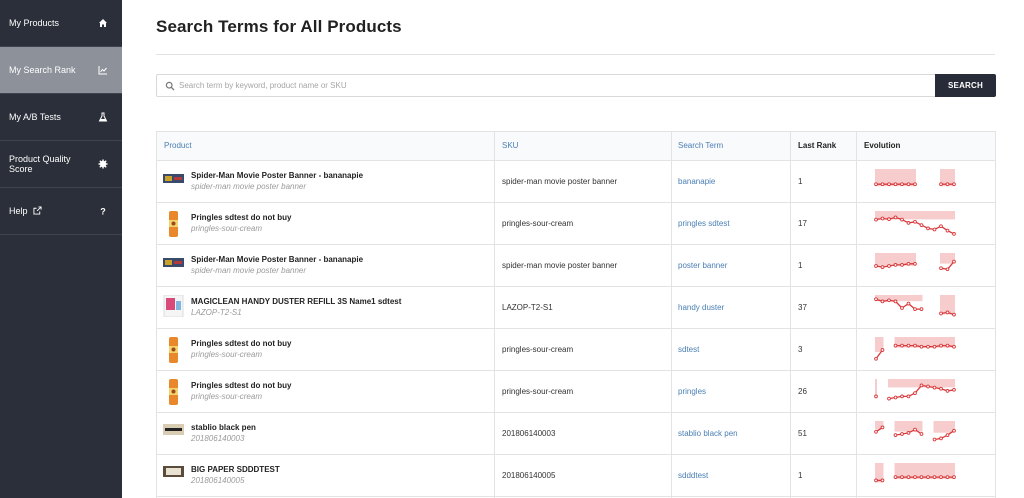  I want to click on column-header-product: Product, so click(178, 146).